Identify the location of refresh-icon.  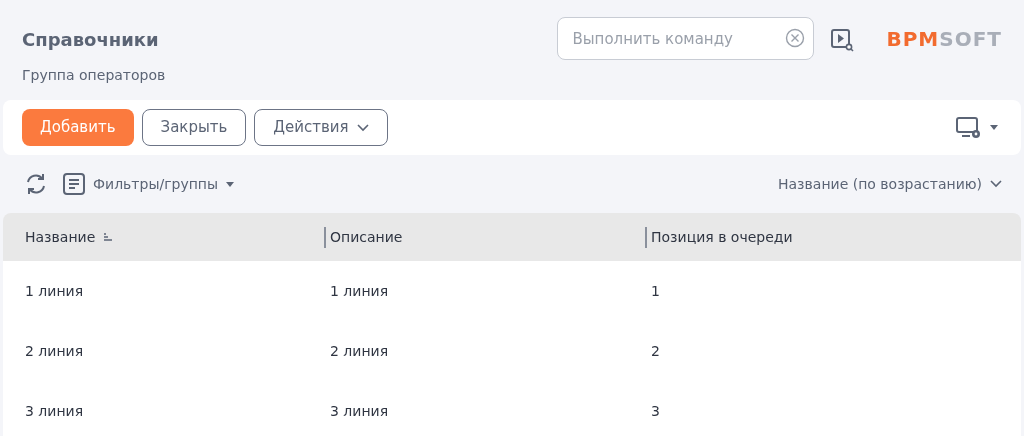
(36, 184).